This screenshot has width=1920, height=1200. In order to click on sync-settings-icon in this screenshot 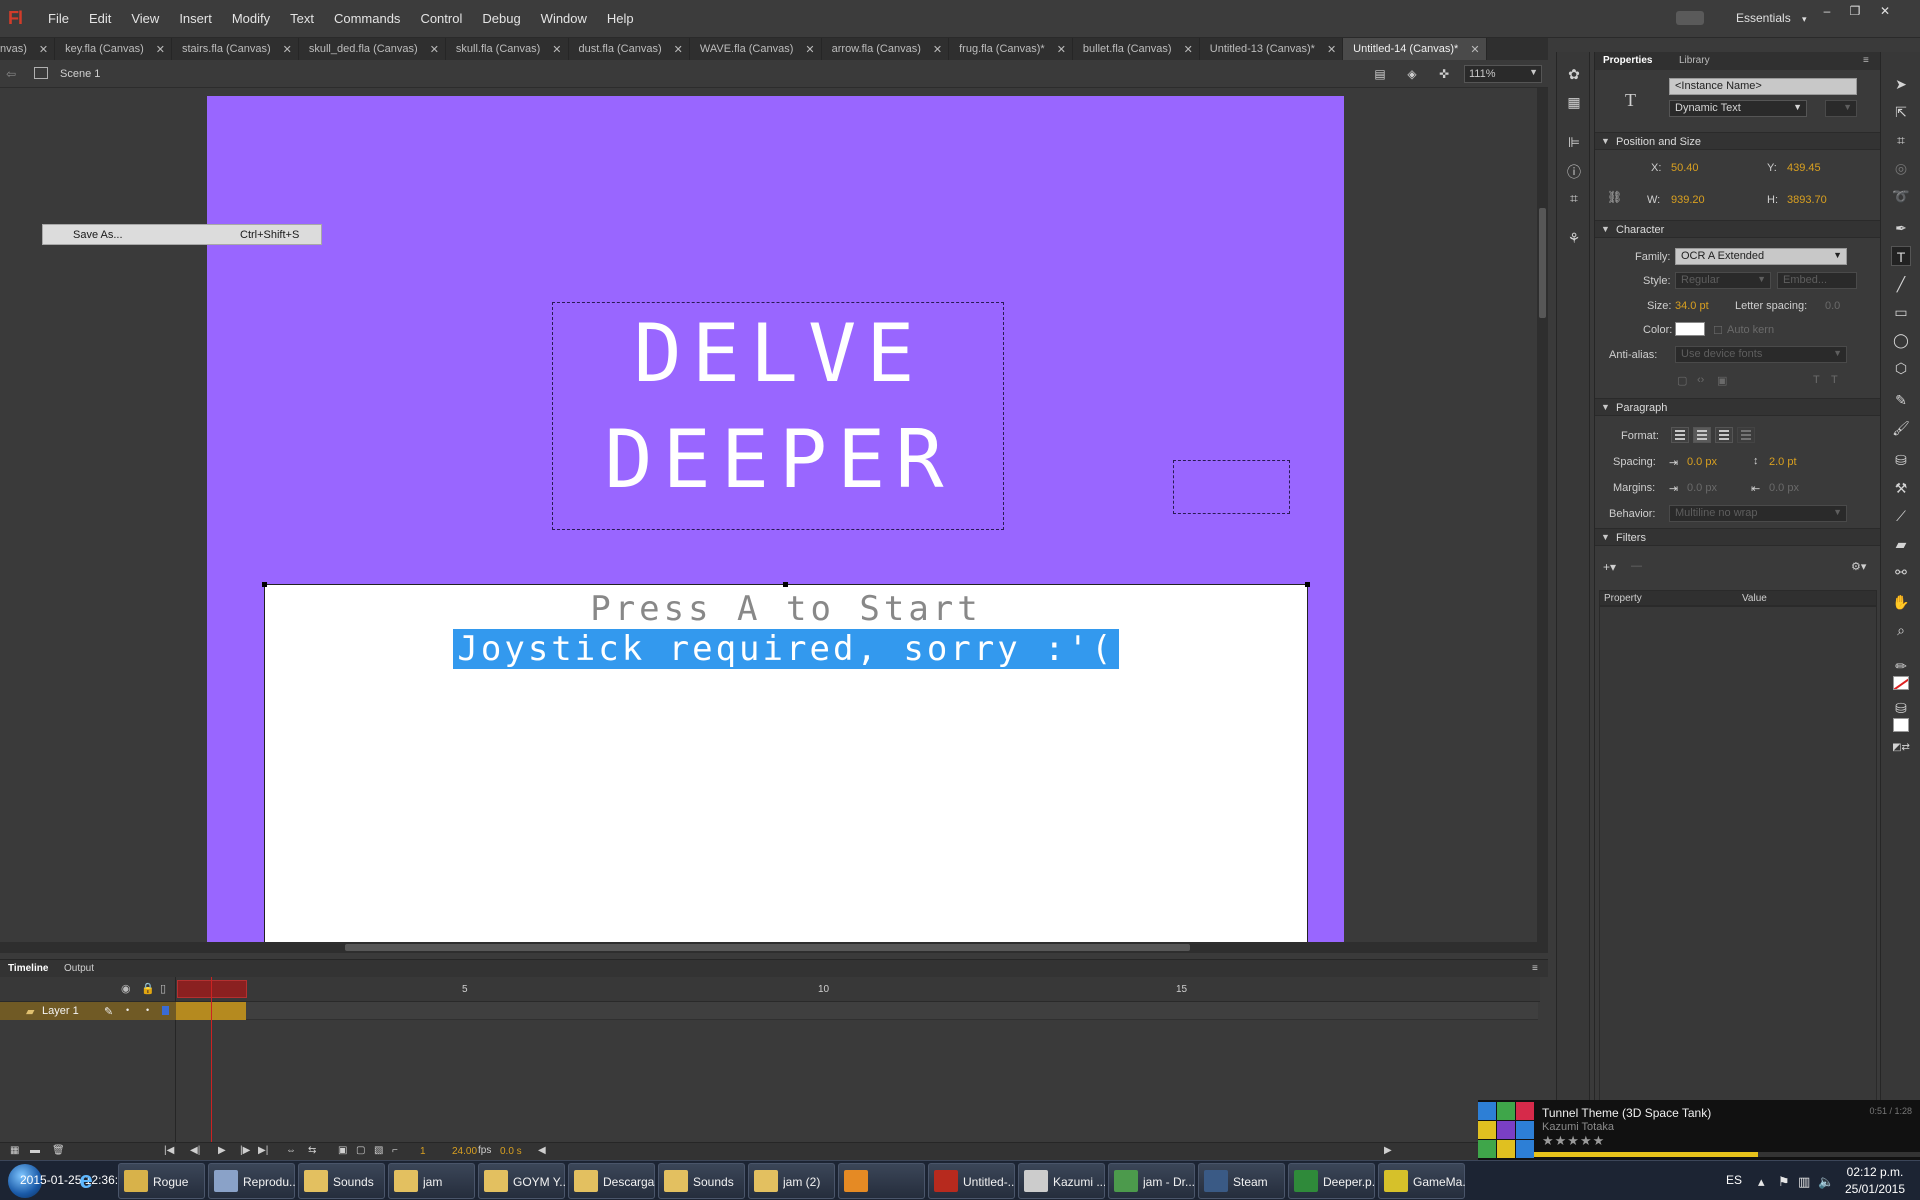, I will do `click(1690, 18)`.